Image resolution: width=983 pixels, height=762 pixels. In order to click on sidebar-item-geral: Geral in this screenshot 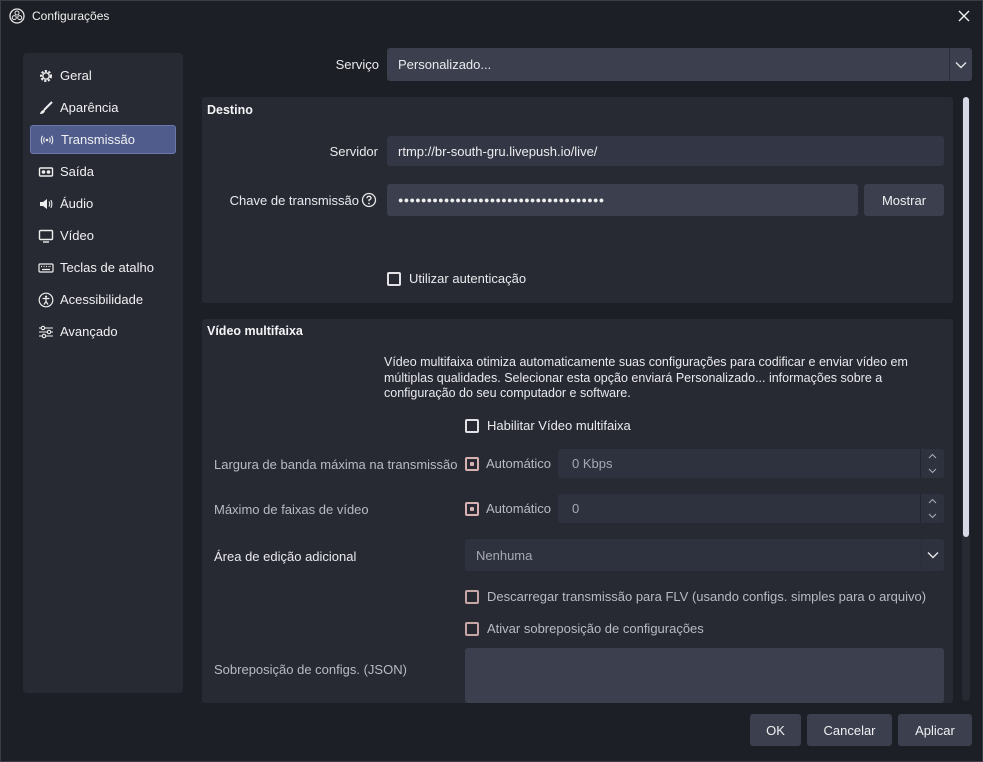, I will do `click(103, 75)`.